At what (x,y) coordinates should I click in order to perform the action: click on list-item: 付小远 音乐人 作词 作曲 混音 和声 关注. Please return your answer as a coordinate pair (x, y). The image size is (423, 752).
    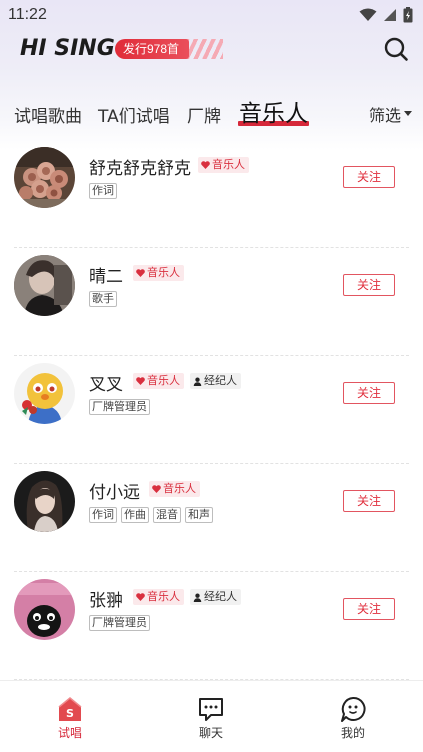
    Looking at the image, I should click on (211, 518).